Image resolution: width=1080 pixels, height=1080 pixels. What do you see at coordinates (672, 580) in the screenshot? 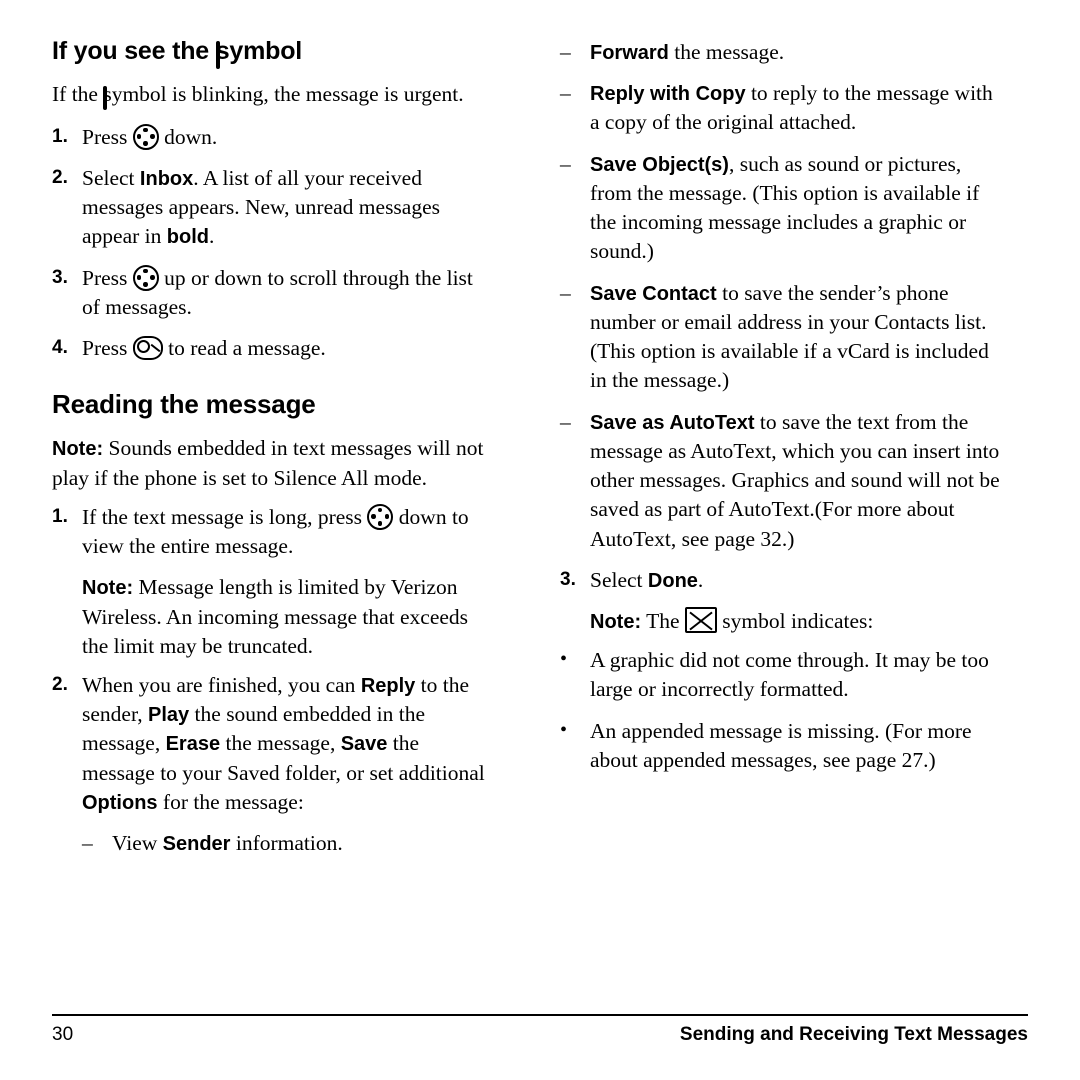
I see `option-done: Done` at bounding box center [672, 580].